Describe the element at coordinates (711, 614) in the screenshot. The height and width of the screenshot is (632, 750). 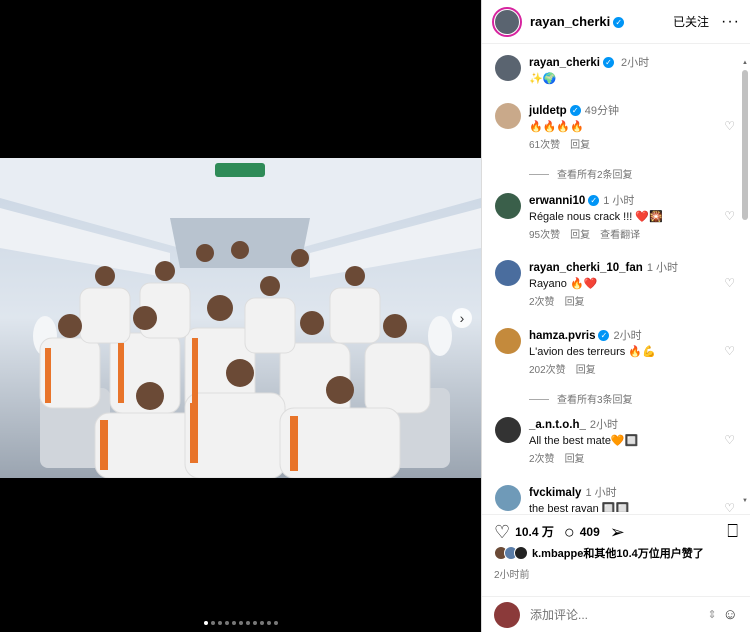
I see `sort-arrows-icon: ⇕` at that location.